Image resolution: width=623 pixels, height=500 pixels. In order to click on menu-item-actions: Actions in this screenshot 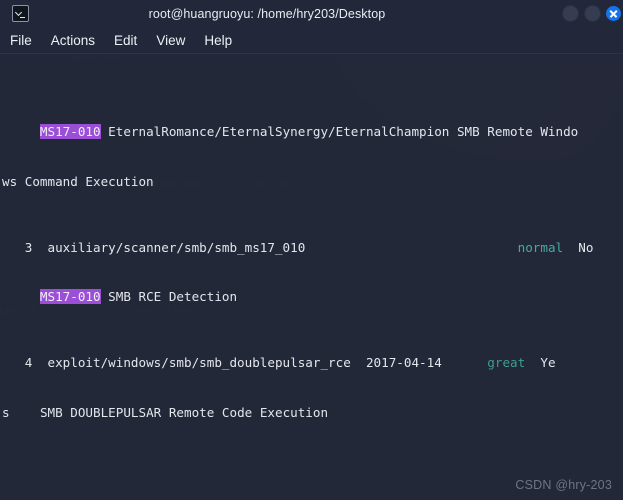, I will do `click(73, 40)`.